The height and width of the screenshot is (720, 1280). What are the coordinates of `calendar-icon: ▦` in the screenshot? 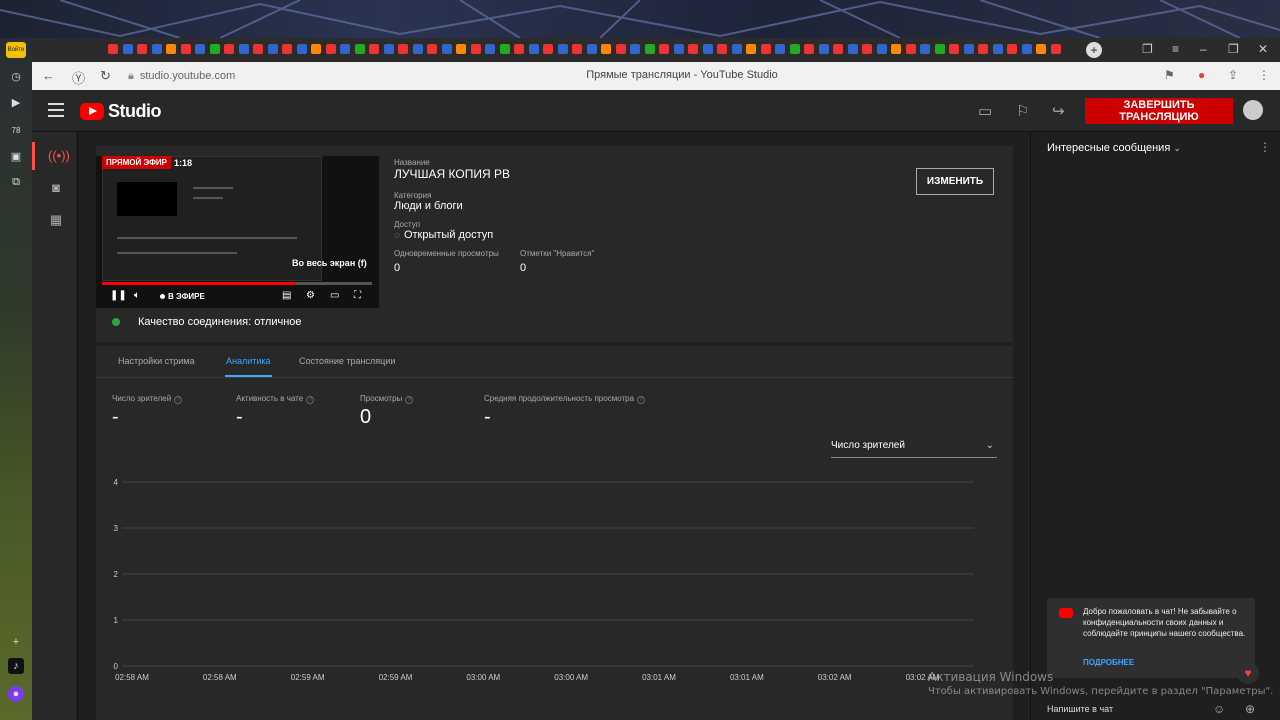 It's located at (56, 220).